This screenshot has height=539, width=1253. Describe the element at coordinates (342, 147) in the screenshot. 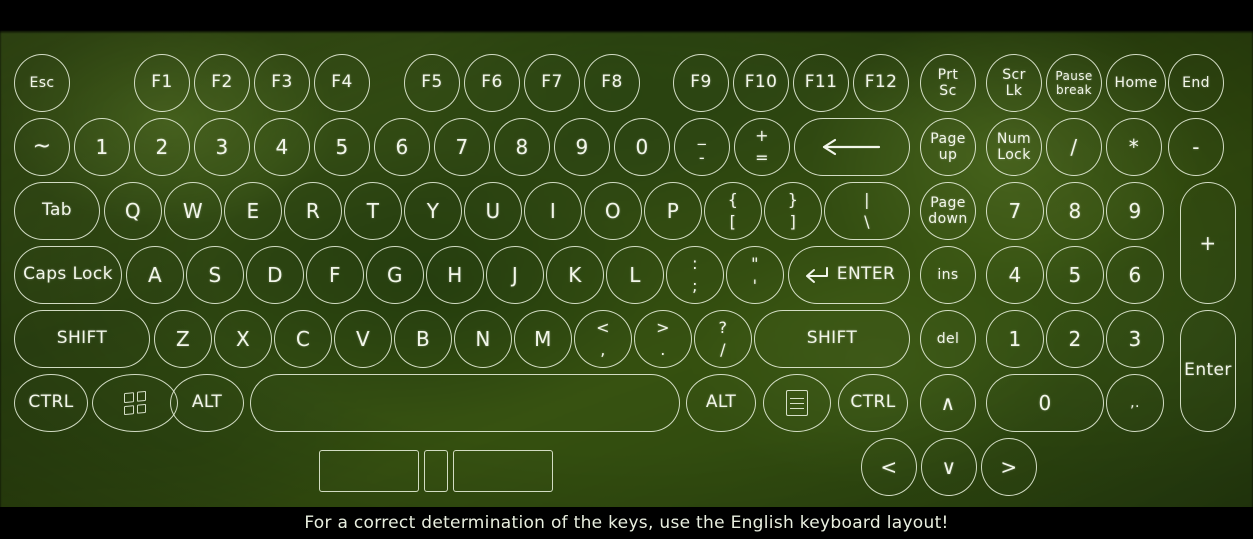

I see `key-digit5: 5` at that location.